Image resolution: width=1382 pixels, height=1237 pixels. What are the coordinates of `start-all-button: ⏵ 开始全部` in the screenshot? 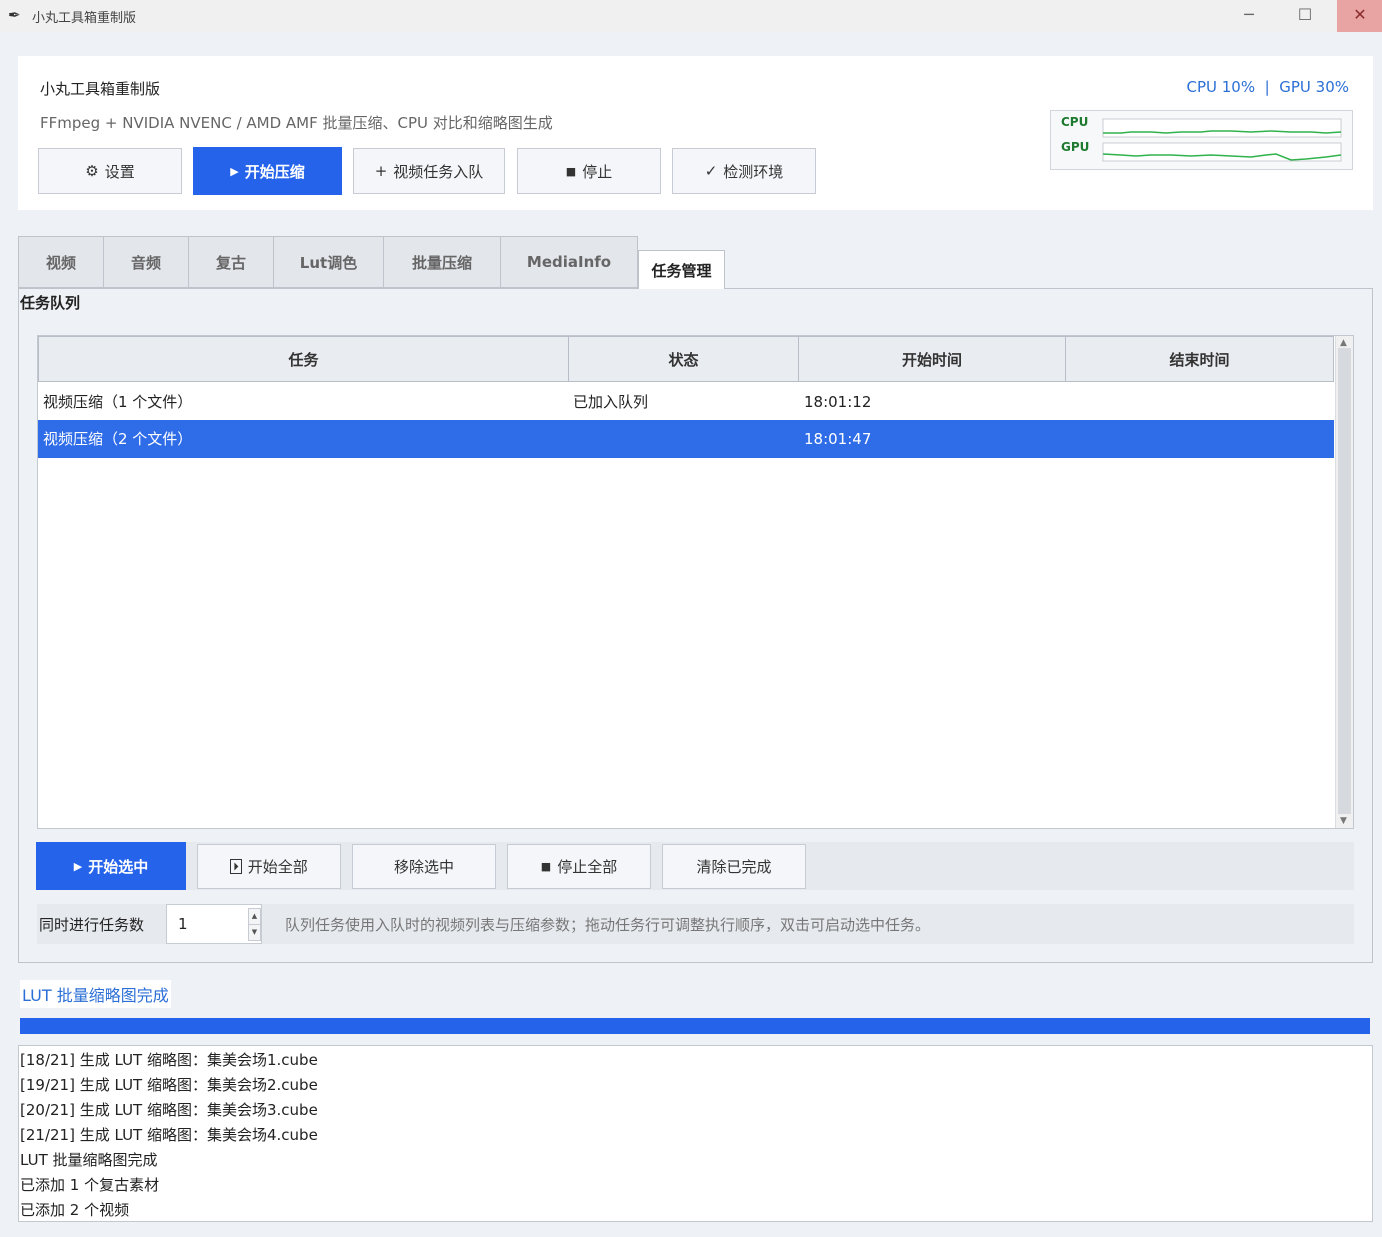 It's located at (269, 866).